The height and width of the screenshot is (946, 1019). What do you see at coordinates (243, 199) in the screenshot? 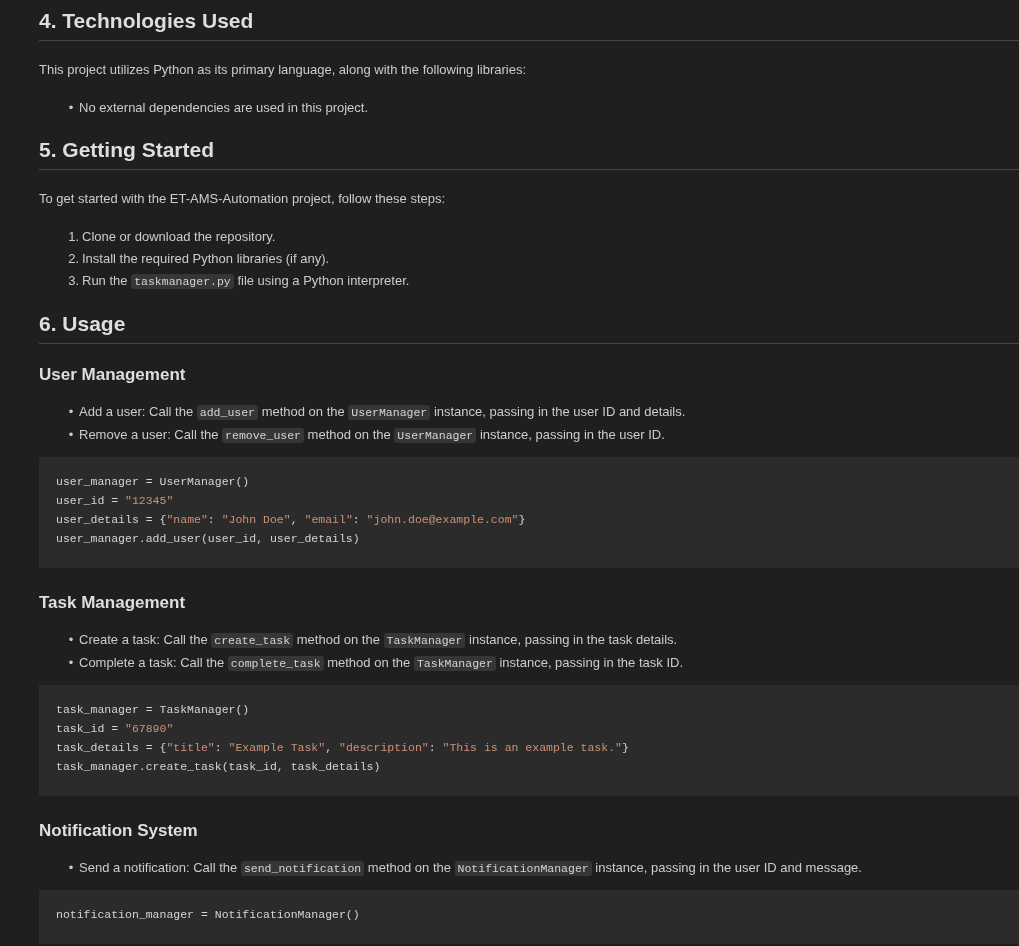
I see `paragraph: To get started with the ET-AMS-Automation project, follow these steps:` at bounding box center [243, 199].